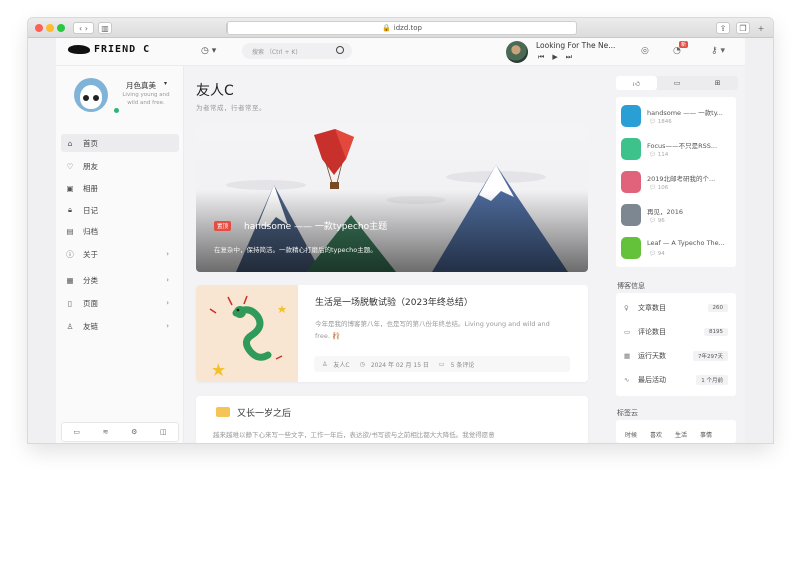  What do you see at coordinates (315, 225) in the screenshot?
I see `hero-post-title: handsome —— 一款typecho主题` at bounding box center [315, 225].